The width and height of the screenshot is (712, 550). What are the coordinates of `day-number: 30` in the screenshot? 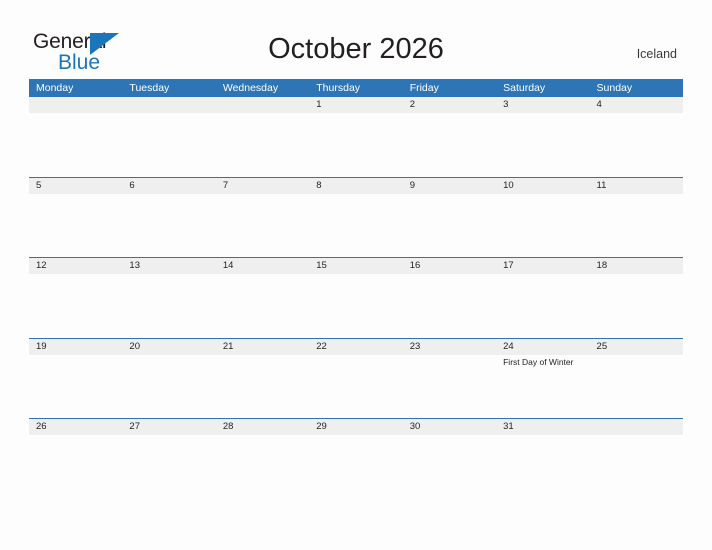 It's located at (449, 427).